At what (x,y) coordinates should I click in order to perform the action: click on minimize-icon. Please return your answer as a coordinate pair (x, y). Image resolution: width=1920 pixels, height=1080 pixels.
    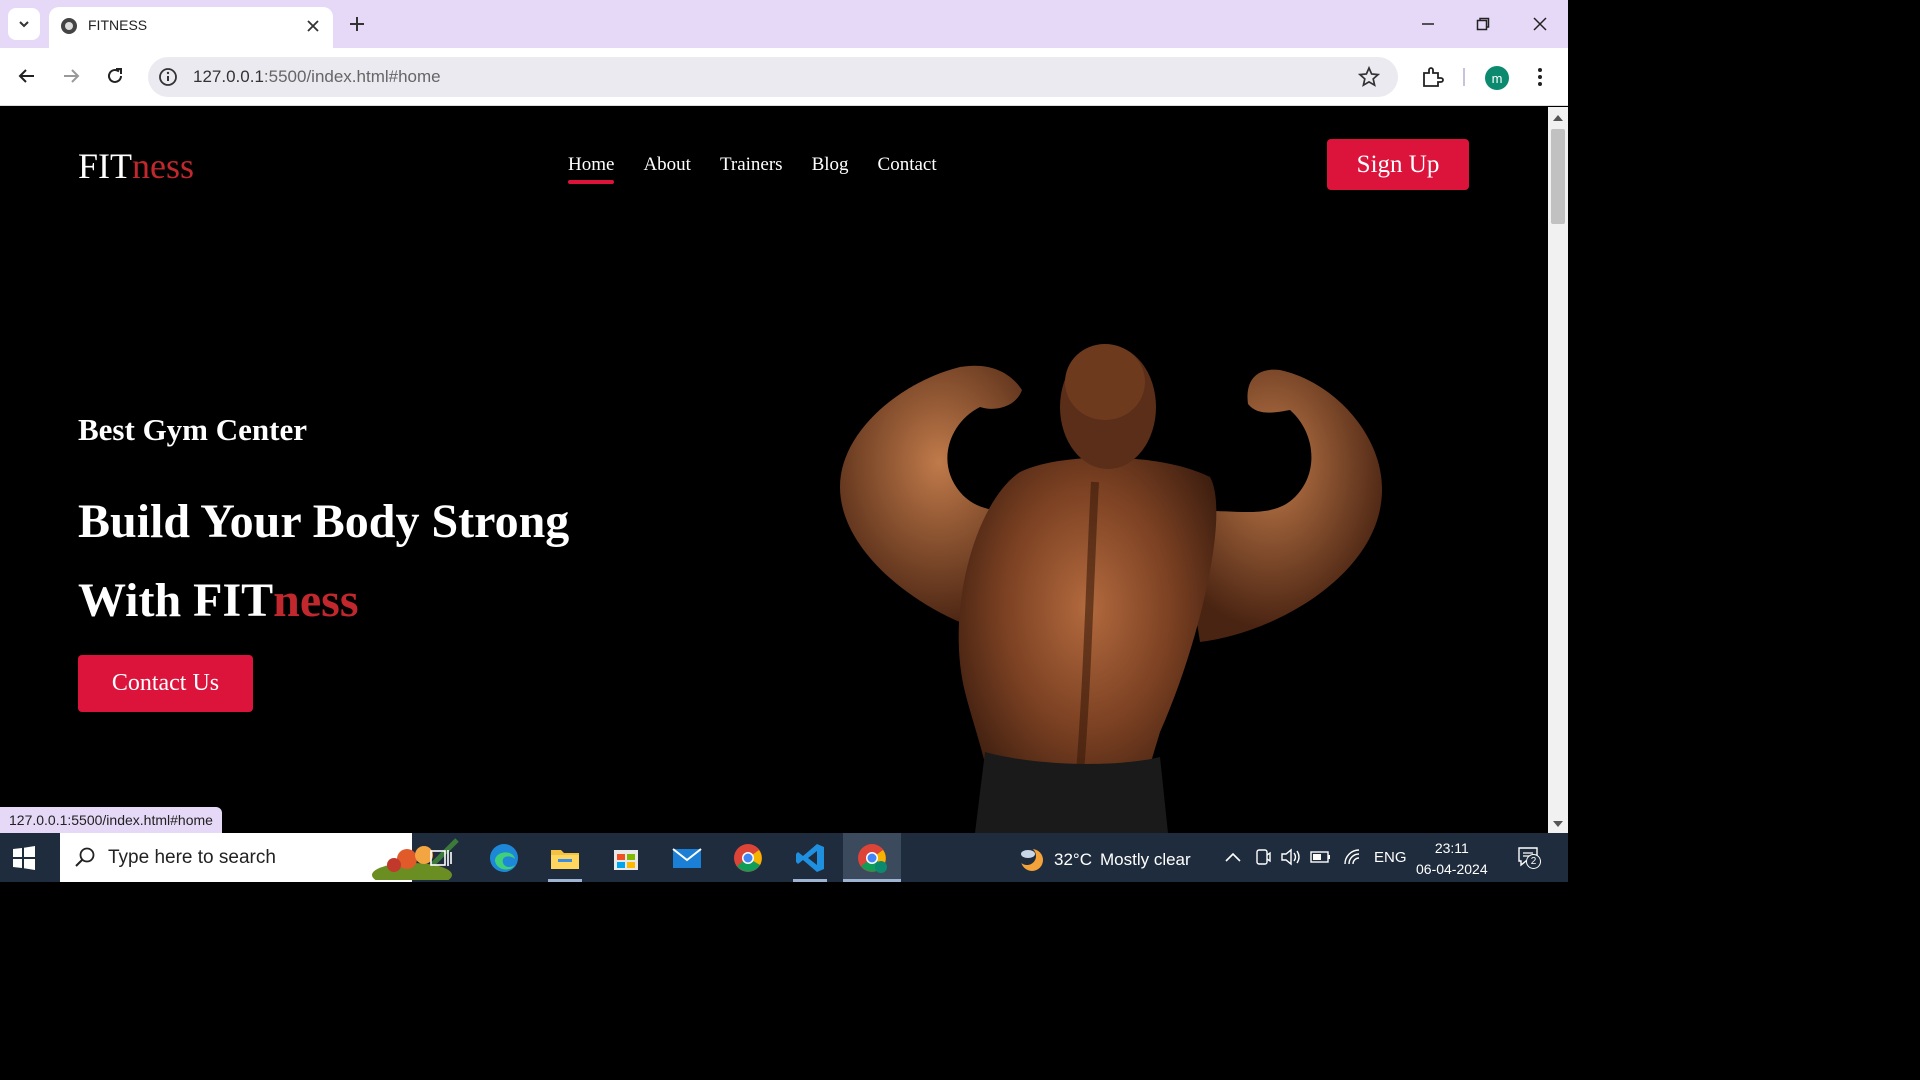
    Looking at the image, I should click on (1428, 24).